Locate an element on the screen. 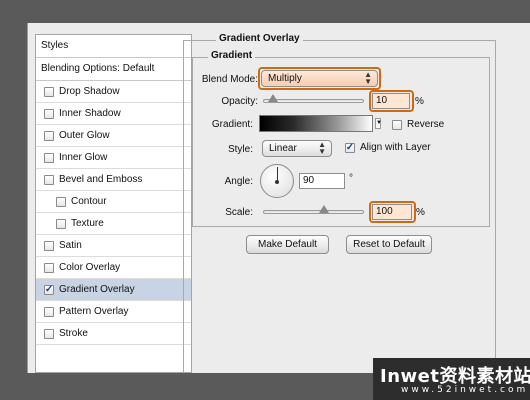 This screenshot has height=400, width=530. gradient-label: Gradient: is located at coordinates (232, 124).